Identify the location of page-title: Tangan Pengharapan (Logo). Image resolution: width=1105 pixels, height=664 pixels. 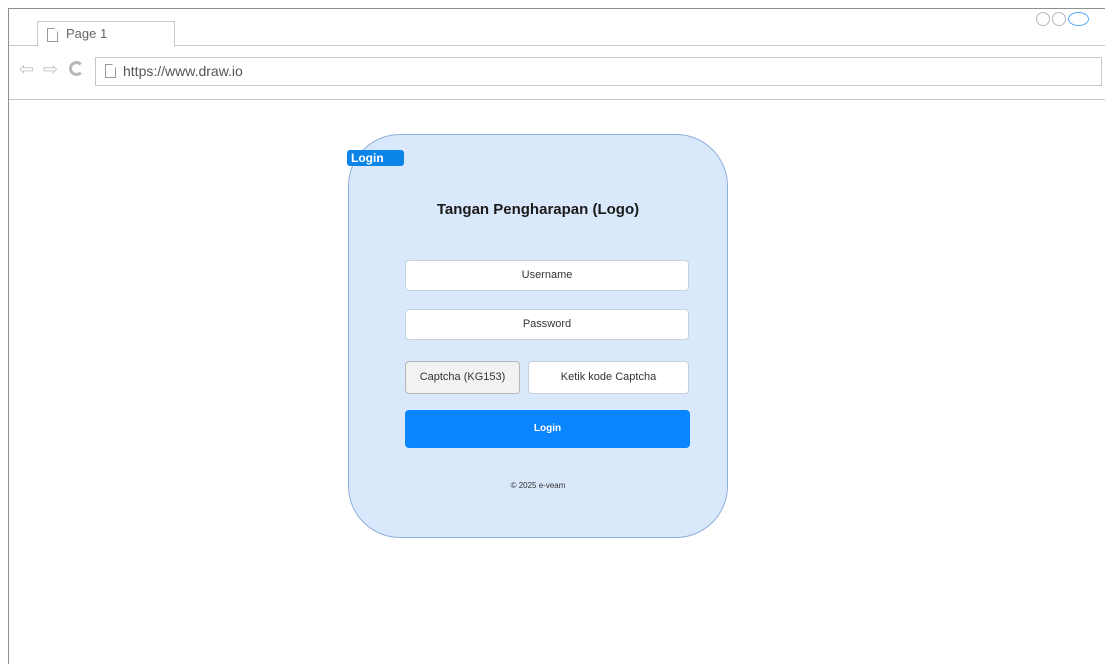
(538, 209).